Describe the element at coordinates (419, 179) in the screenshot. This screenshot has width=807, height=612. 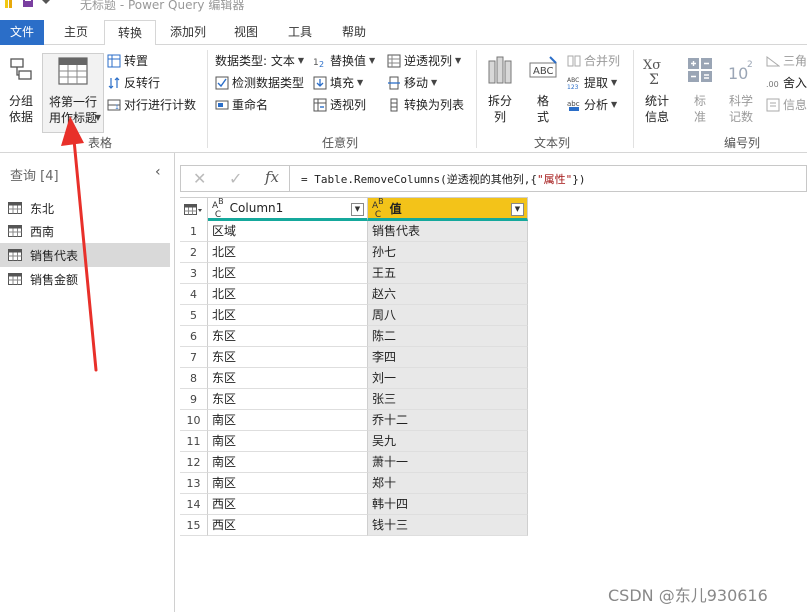
I see `formula-text-prefix: = Table.RemoveColumns(逆透视的其他列,{` at that location.